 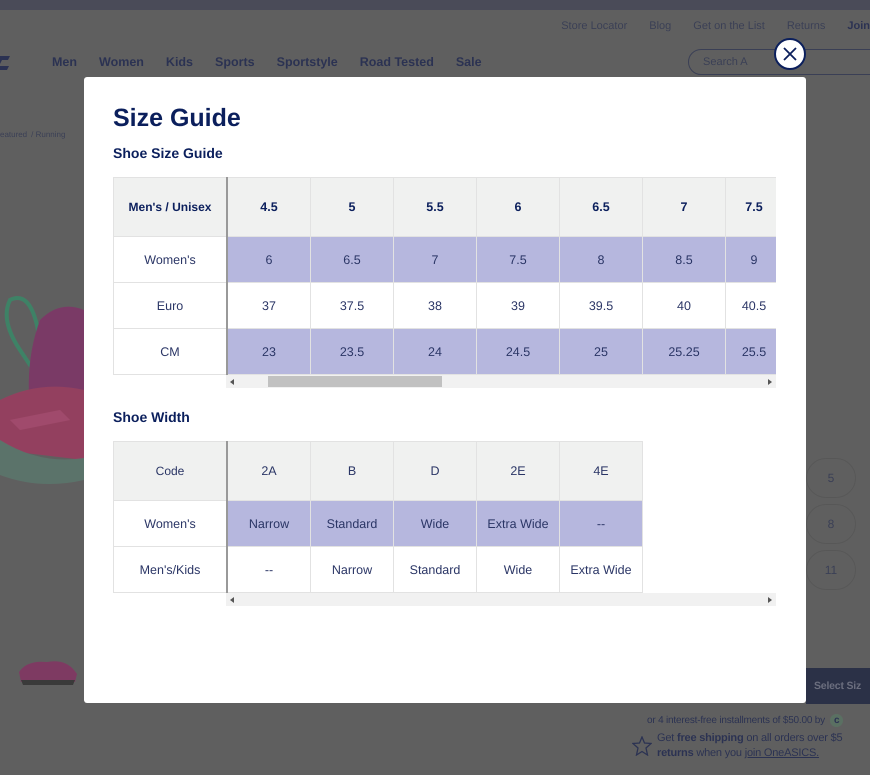 I want to click on table-cell: 39.5, so click(x=601, y=305).